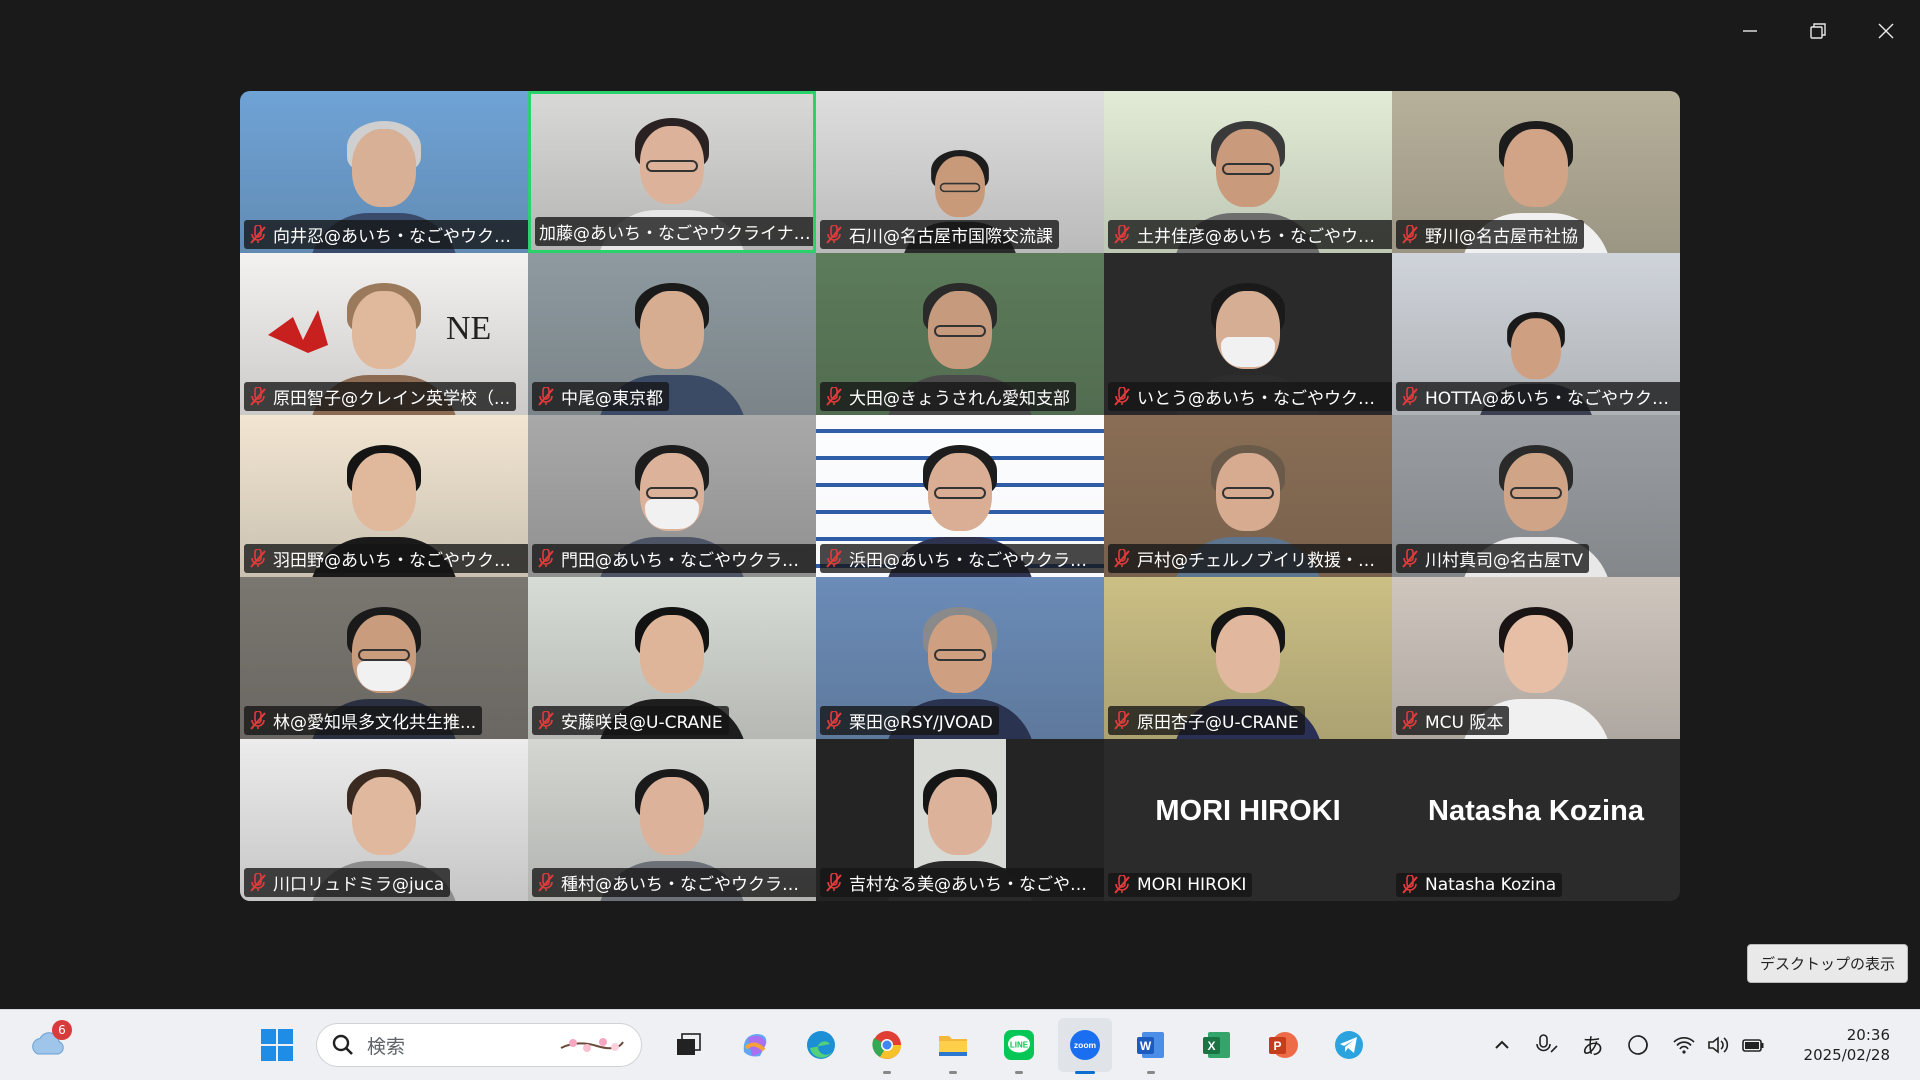 The height and width of the screenshot is (1080, 1920). I want to click on windows-icon, so click(277, 1045).